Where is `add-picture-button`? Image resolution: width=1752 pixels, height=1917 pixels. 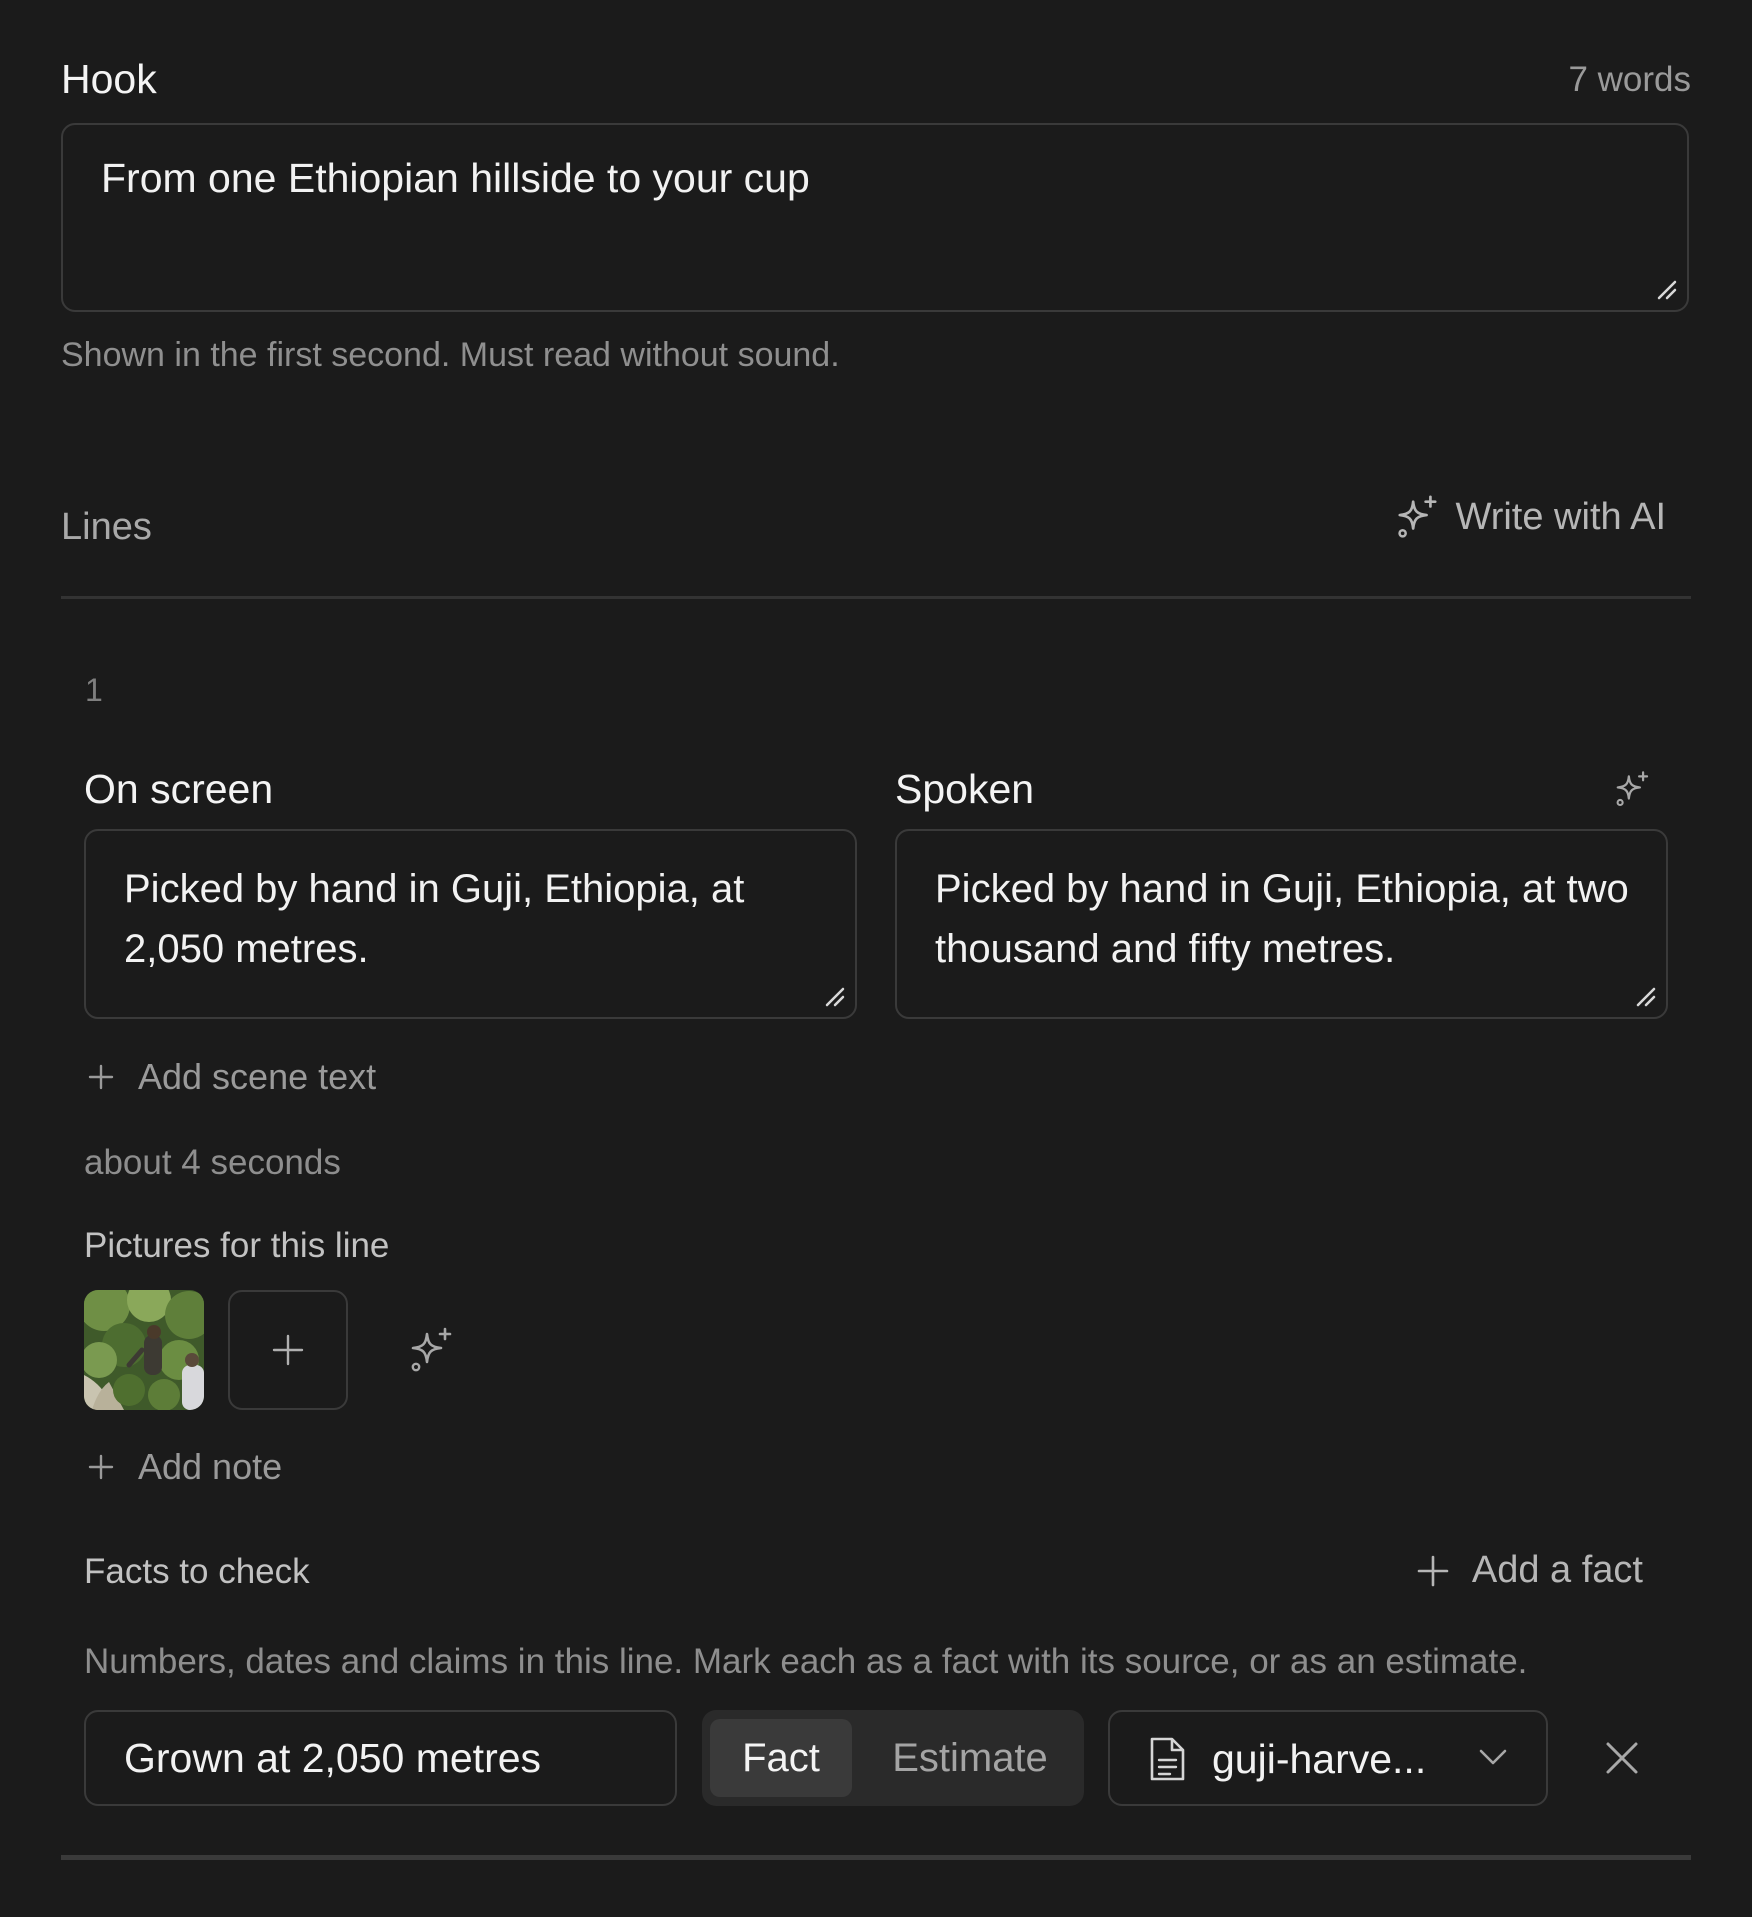 add-picture-button is located at coordinates (288, 1350).